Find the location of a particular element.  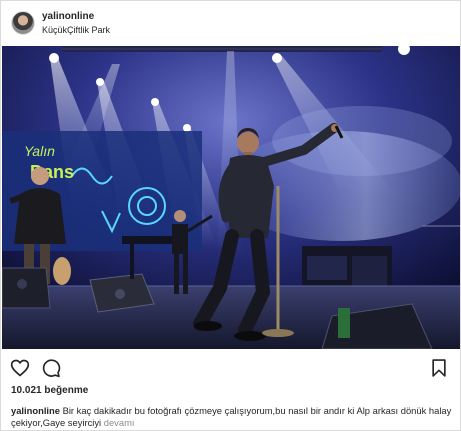

post-actions is located at coordinates (230, 369).